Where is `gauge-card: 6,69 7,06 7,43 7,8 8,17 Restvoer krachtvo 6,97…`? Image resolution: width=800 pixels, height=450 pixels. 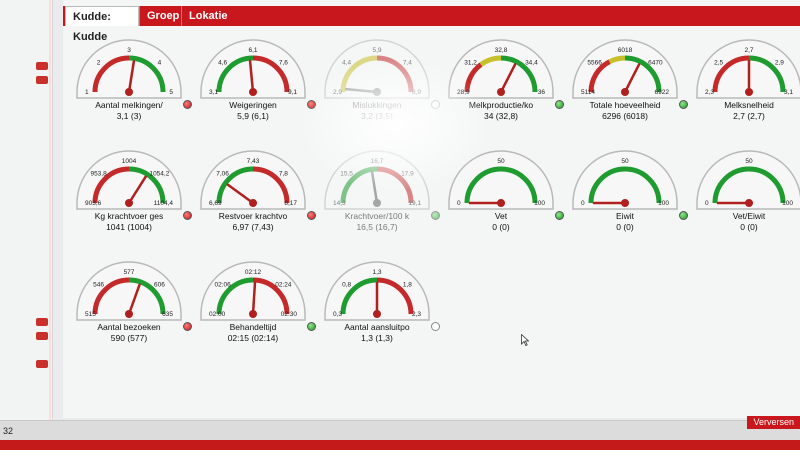
gauge-card: 6,69 7,06 7,43 7,8 8,17 Restvoer krachtvo 6,97… is located at coordinates (258, 190).